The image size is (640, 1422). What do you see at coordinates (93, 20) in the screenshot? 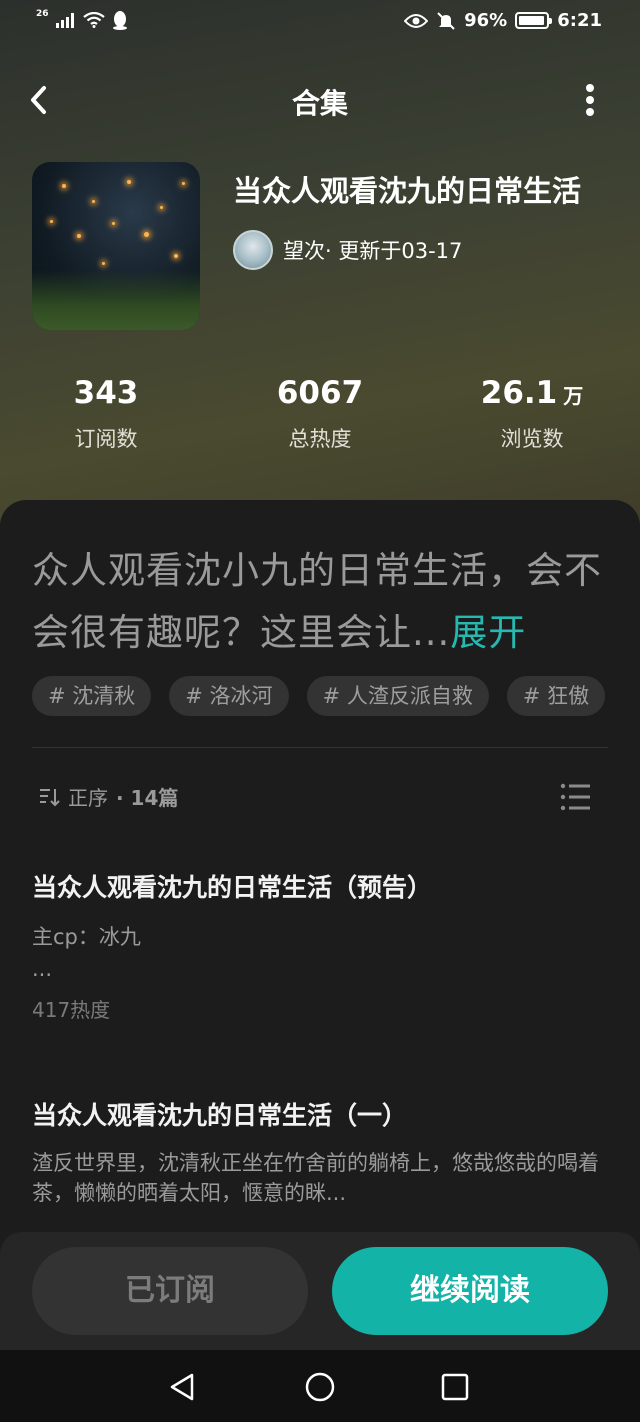
I see `wifi-icon` at bounding box center [93, 20].